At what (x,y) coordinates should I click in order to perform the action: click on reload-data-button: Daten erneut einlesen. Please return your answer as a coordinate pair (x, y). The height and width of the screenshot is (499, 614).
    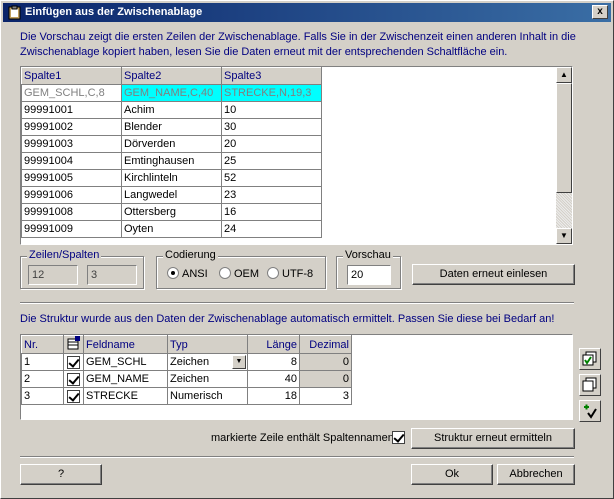
    Looking at the image, I should click on (493, 274).